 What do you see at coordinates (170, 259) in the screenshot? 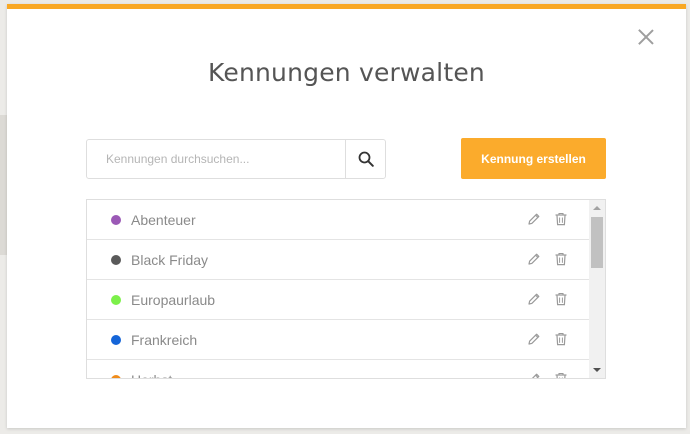
I see `tag-label: Black Friday` at bounding box center [170, 259].